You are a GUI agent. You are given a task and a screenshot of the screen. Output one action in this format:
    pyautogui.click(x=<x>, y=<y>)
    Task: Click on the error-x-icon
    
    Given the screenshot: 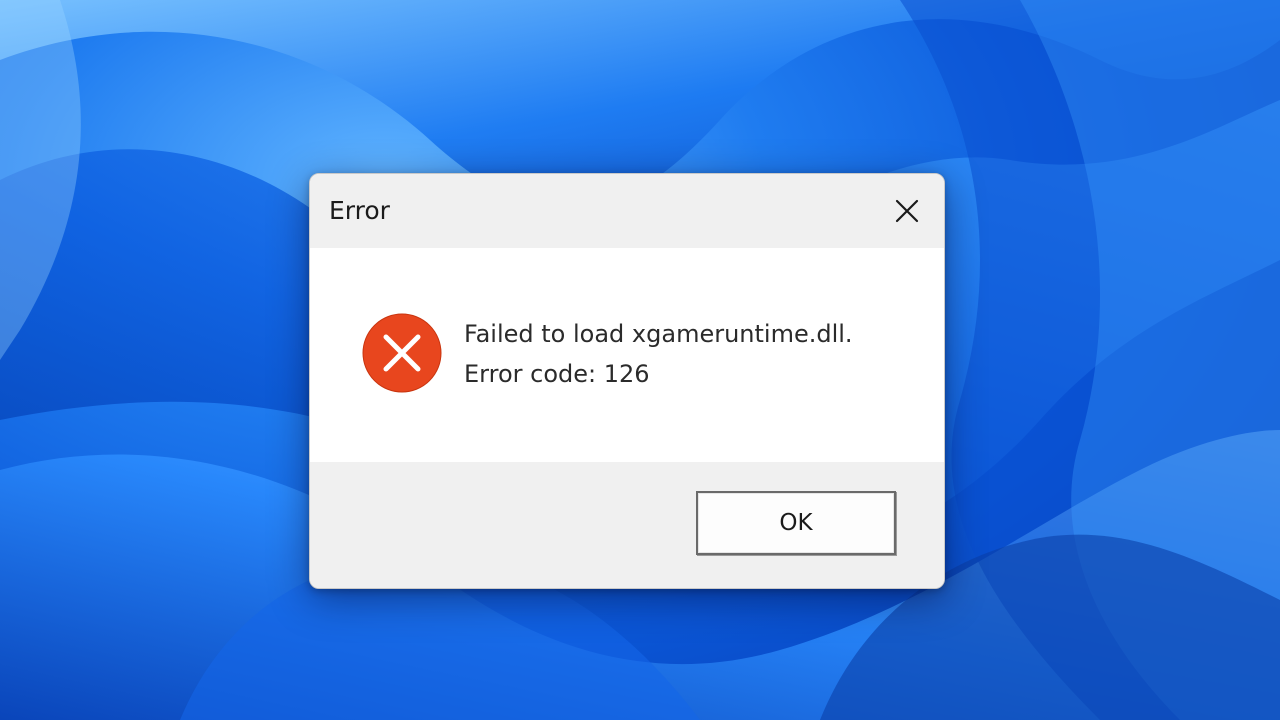 What is the action you would take?
    pyautogui.click(x=402, y=353)
    